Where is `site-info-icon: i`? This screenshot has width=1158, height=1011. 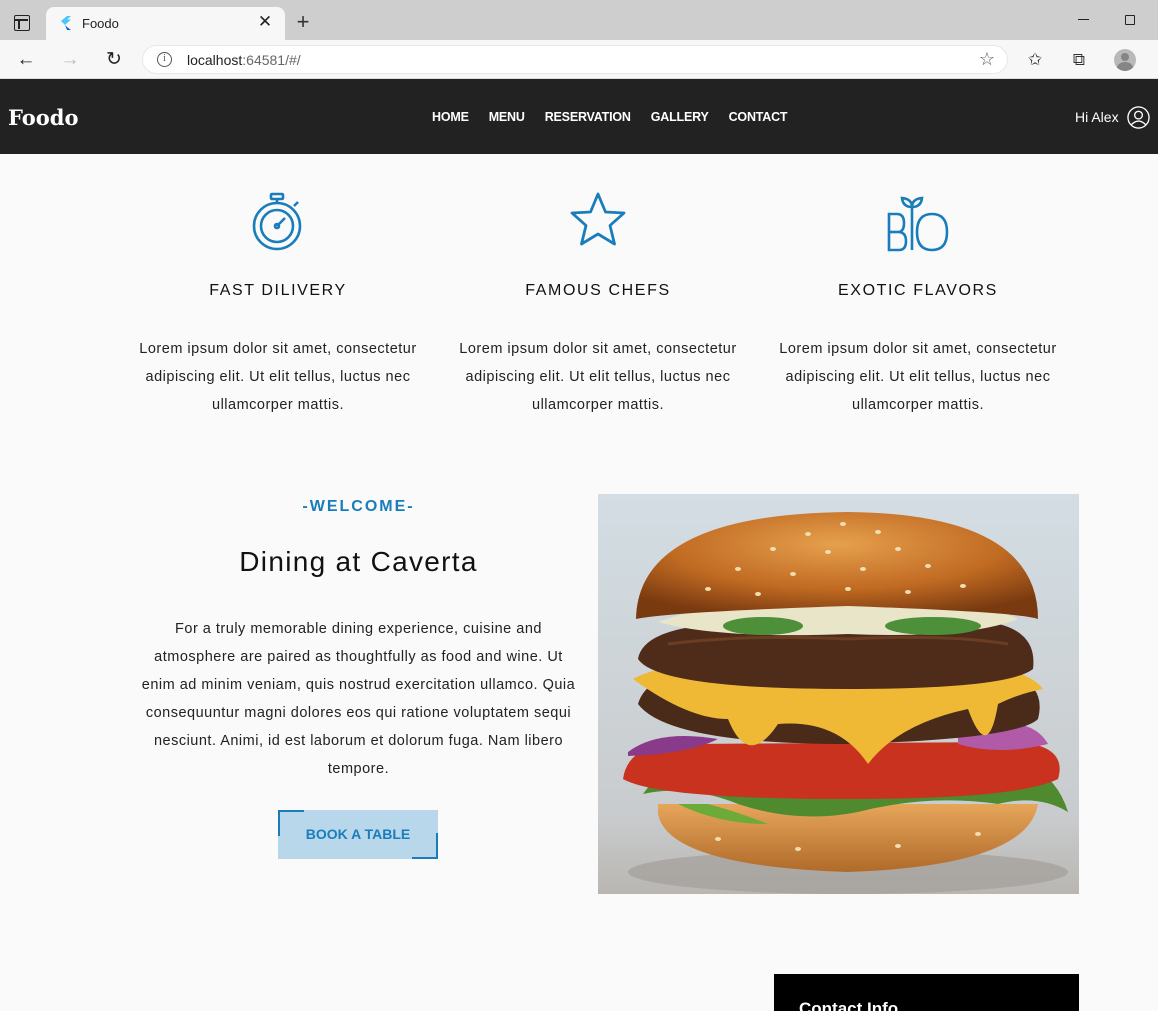
site-info-icon: i is located at coordinates (164, 59).